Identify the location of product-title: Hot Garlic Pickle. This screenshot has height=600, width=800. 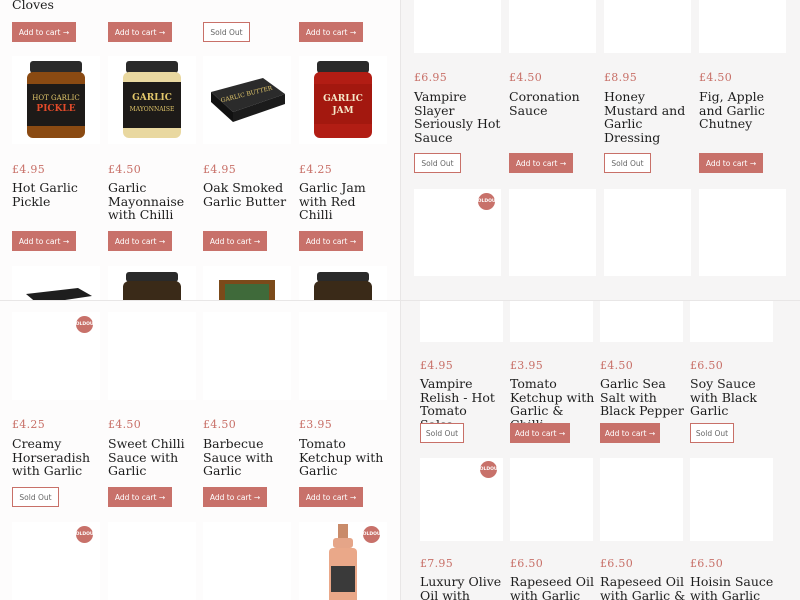
(57, 194).